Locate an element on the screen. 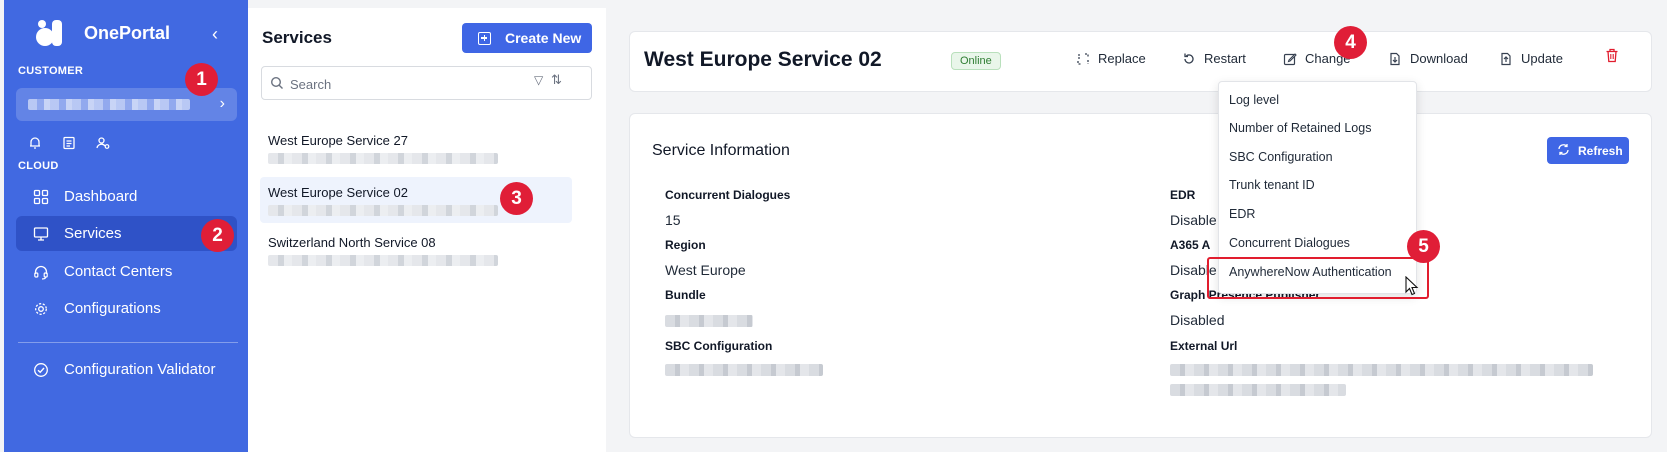  nav-dashboard-label: Dashboard is located at coordinates (101, 196).